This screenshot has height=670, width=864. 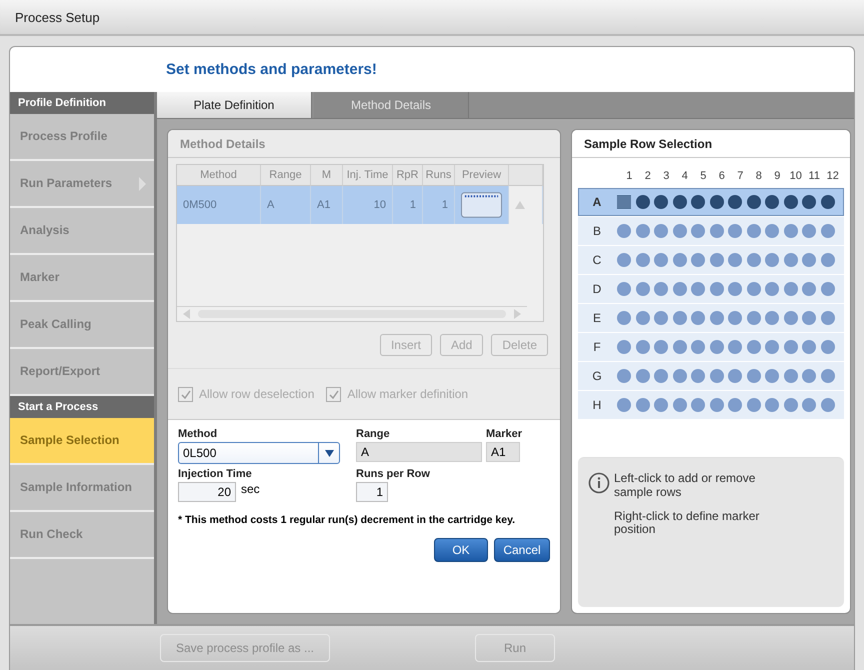 I want to click on plate-row: A, so click(x=711, y=202).